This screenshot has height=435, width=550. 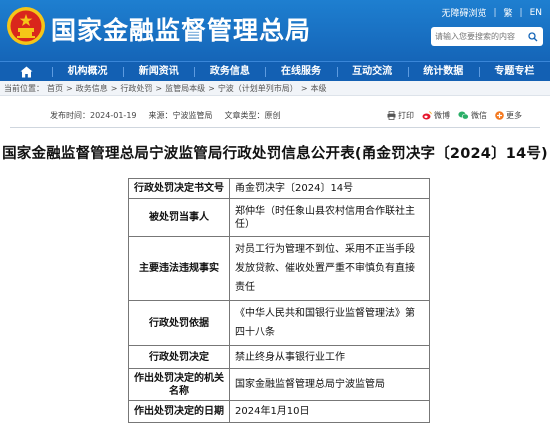 I want to click on national-emblem-icon, so click(x=26, y=26).